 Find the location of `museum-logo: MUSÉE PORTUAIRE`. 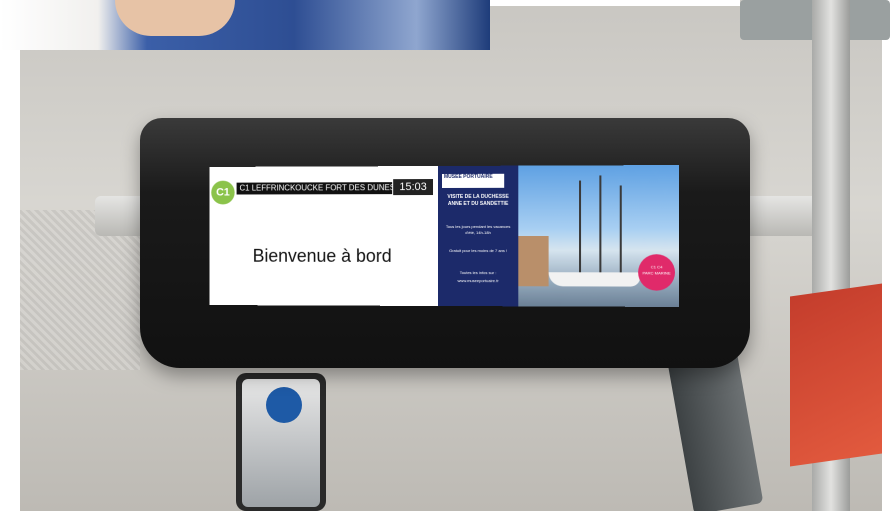

museum-logo: MUSÉE PORTUAIRE is located at coordinates (473, 180).